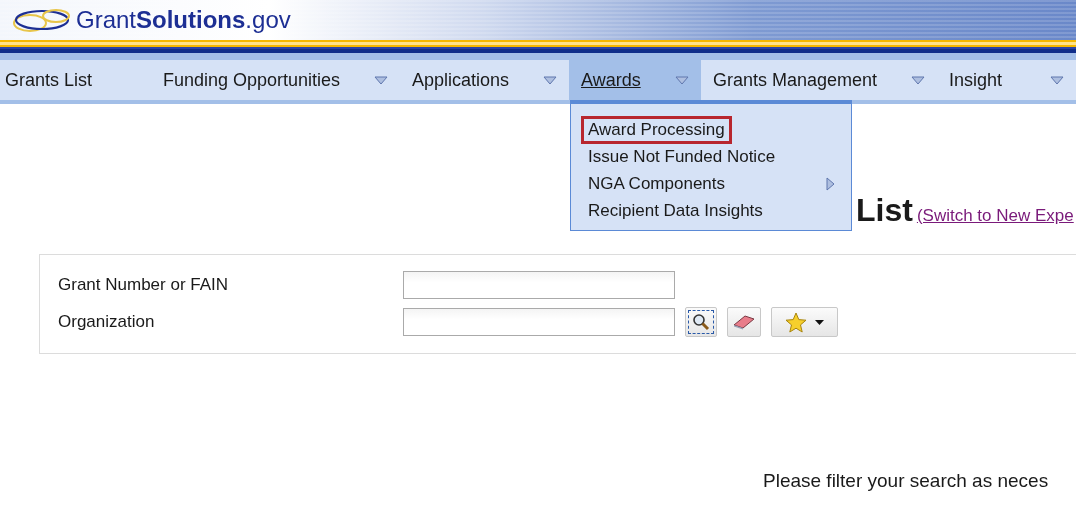 The width and height of the screenshot is (1076, 510). I want to click on nav-tab: Funding Opportunities, so click(275, 80).